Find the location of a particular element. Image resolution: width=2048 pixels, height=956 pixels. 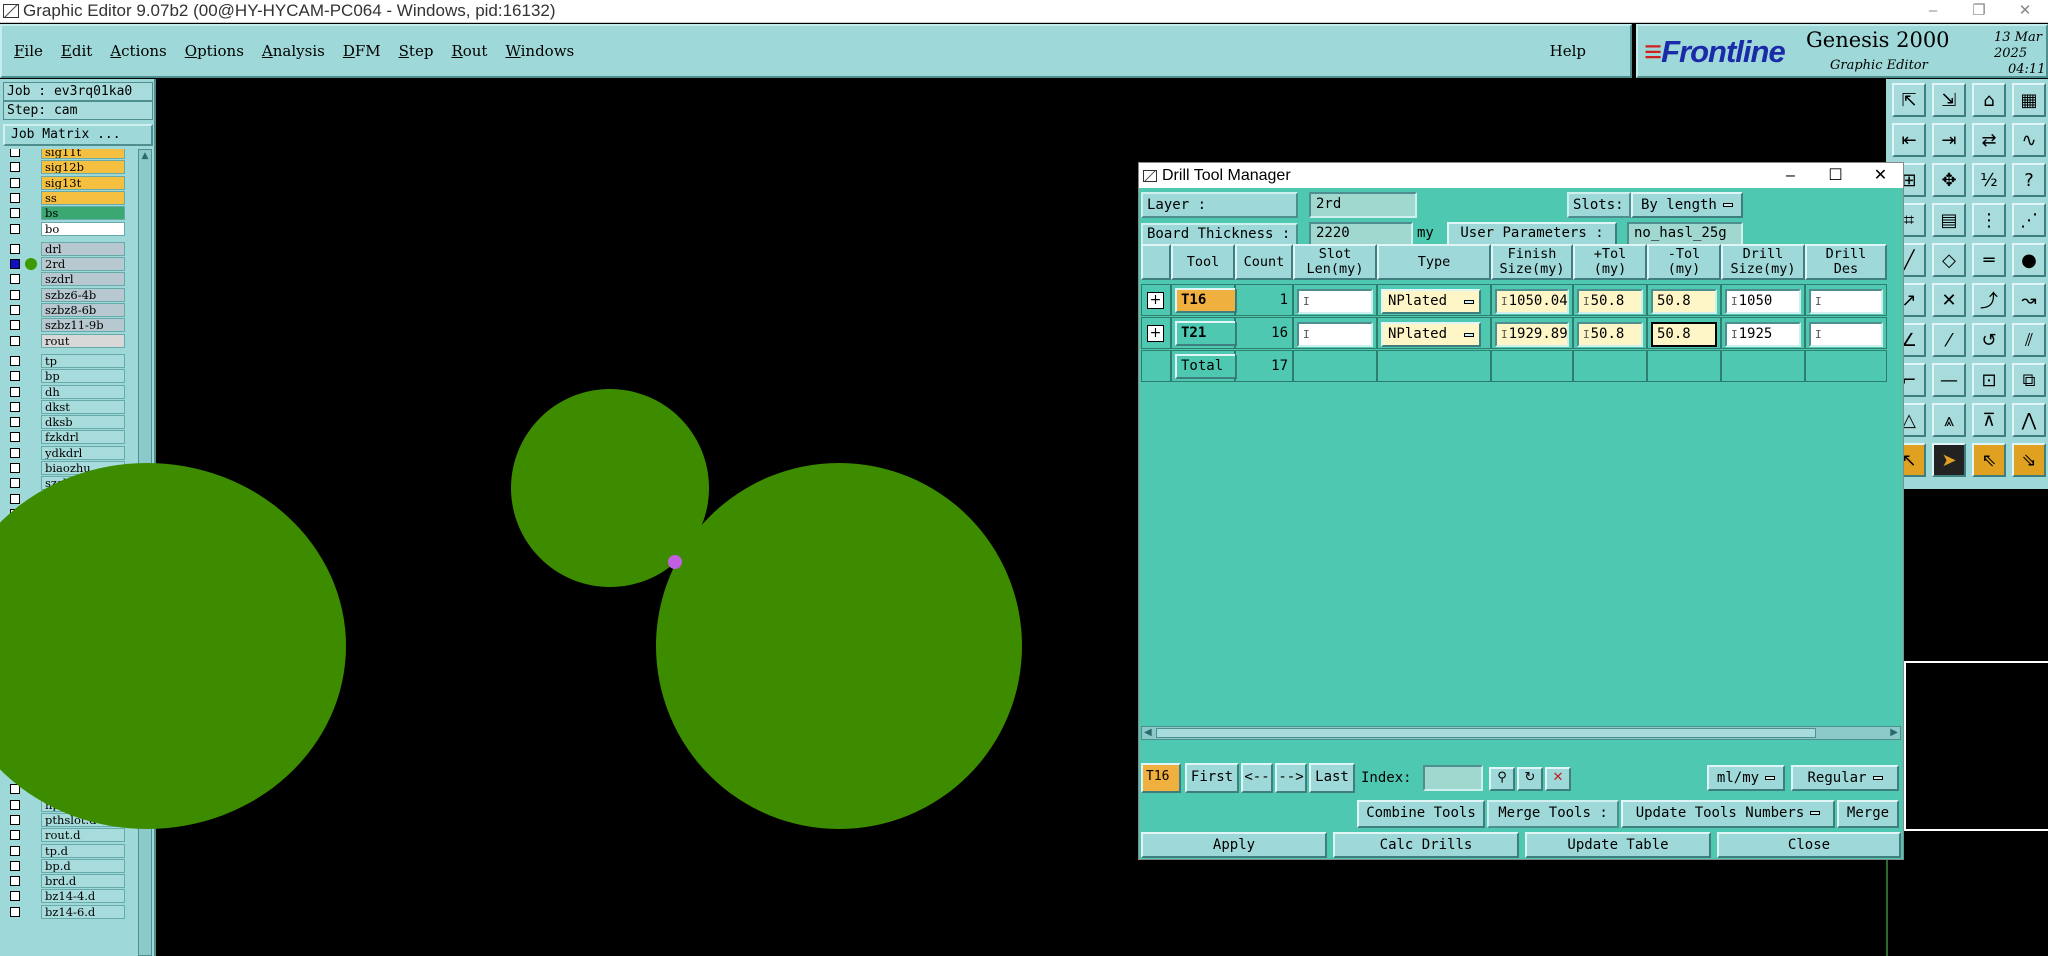

layer-name: bz14-6.d is located at coordinates (83, 911).